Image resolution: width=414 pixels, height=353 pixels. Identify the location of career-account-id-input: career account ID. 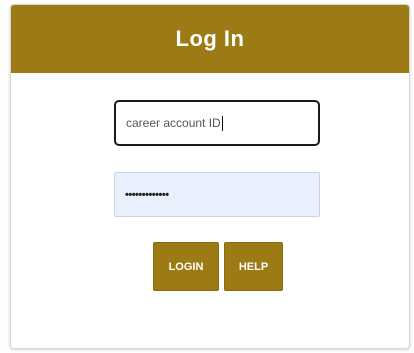
(217, 123).